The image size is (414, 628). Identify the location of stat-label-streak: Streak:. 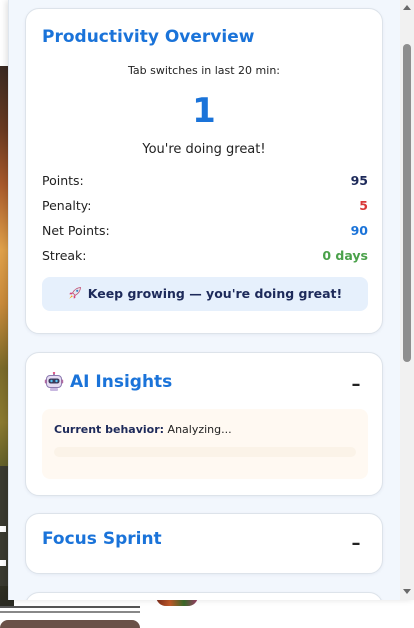
(64, 255).